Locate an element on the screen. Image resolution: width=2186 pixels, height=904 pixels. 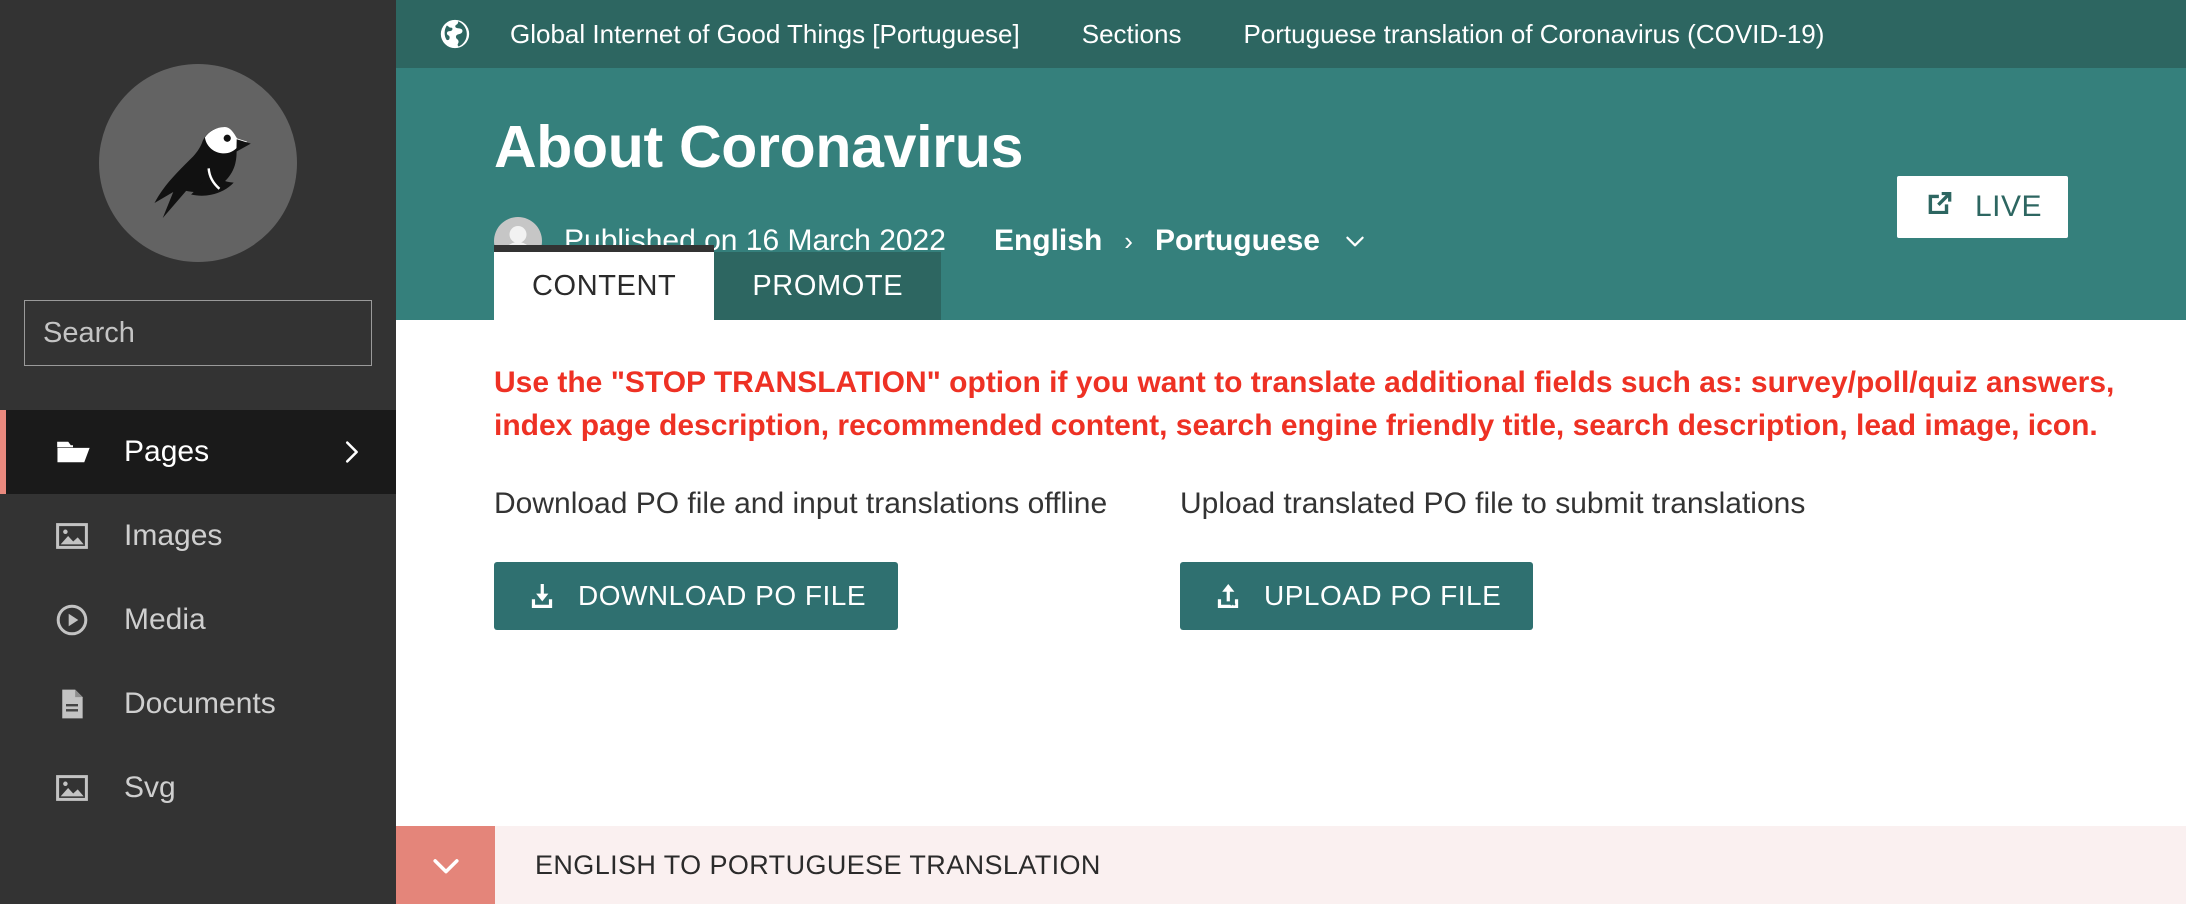
language-from: English is located at coordinates (1048, 241).